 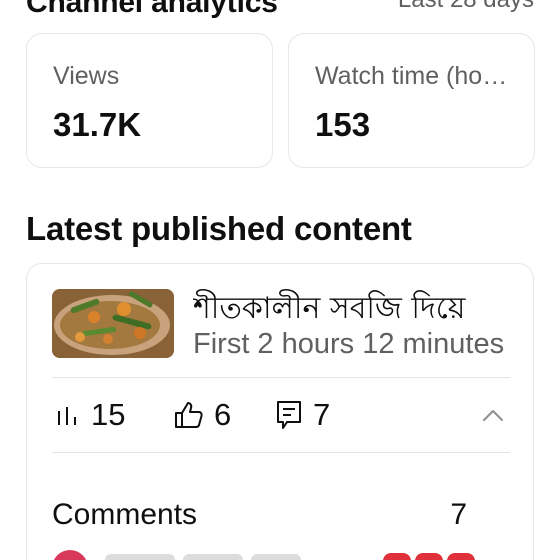 I want to click on header: Channel analytics Last 28 days, so click(x=280, y=10).